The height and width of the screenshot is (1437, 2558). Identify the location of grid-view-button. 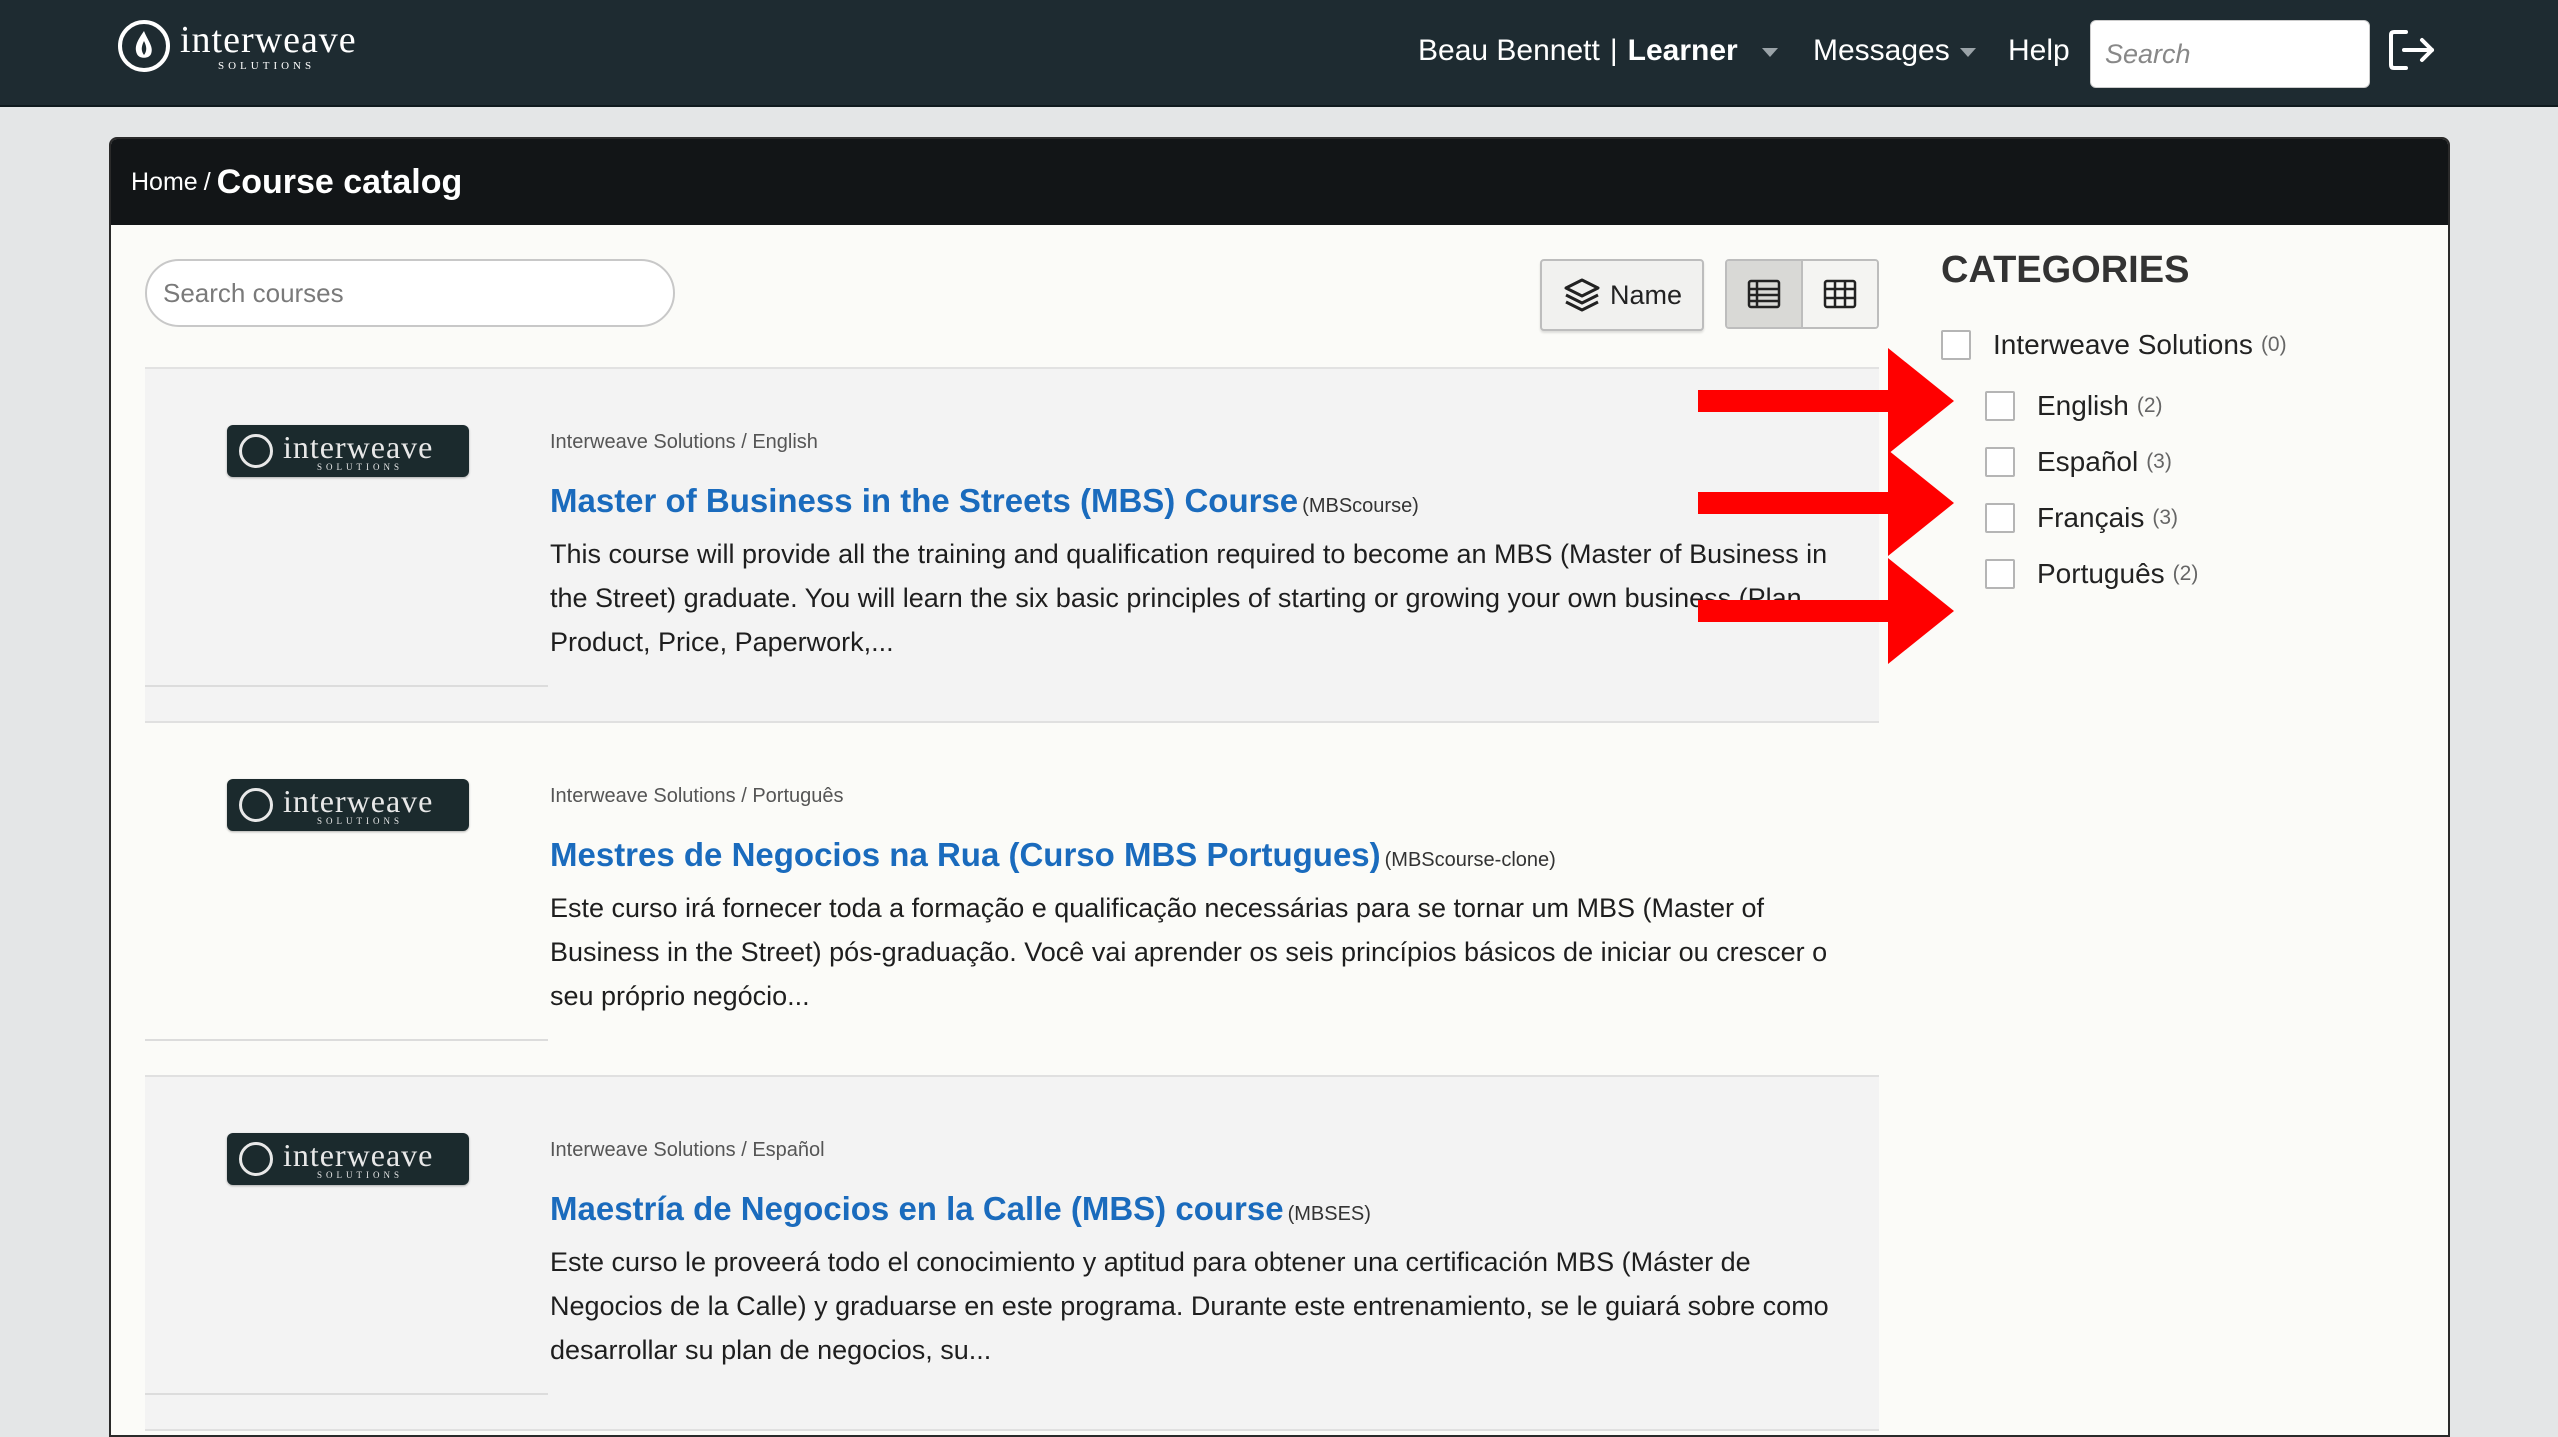
(1840, 294).